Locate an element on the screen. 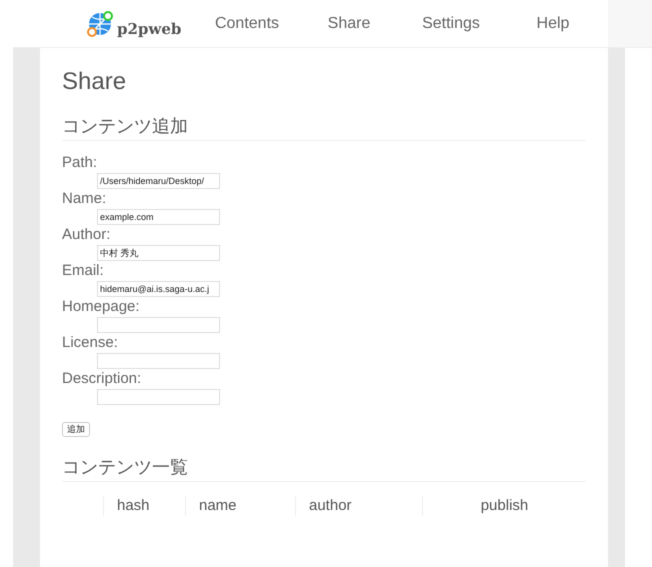  section-heading: コンテンツ一覧 is located at coordinates (324, 468).